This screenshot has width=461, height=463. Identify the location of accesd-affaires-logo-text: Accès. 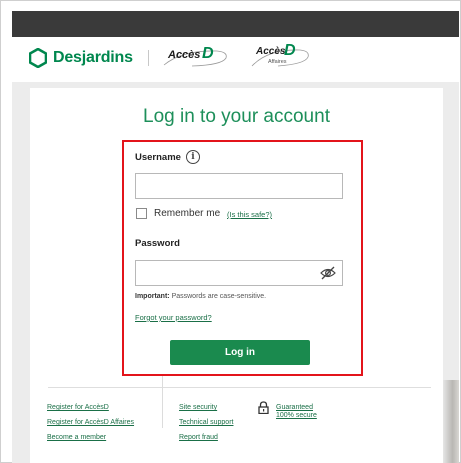
(271, 51).